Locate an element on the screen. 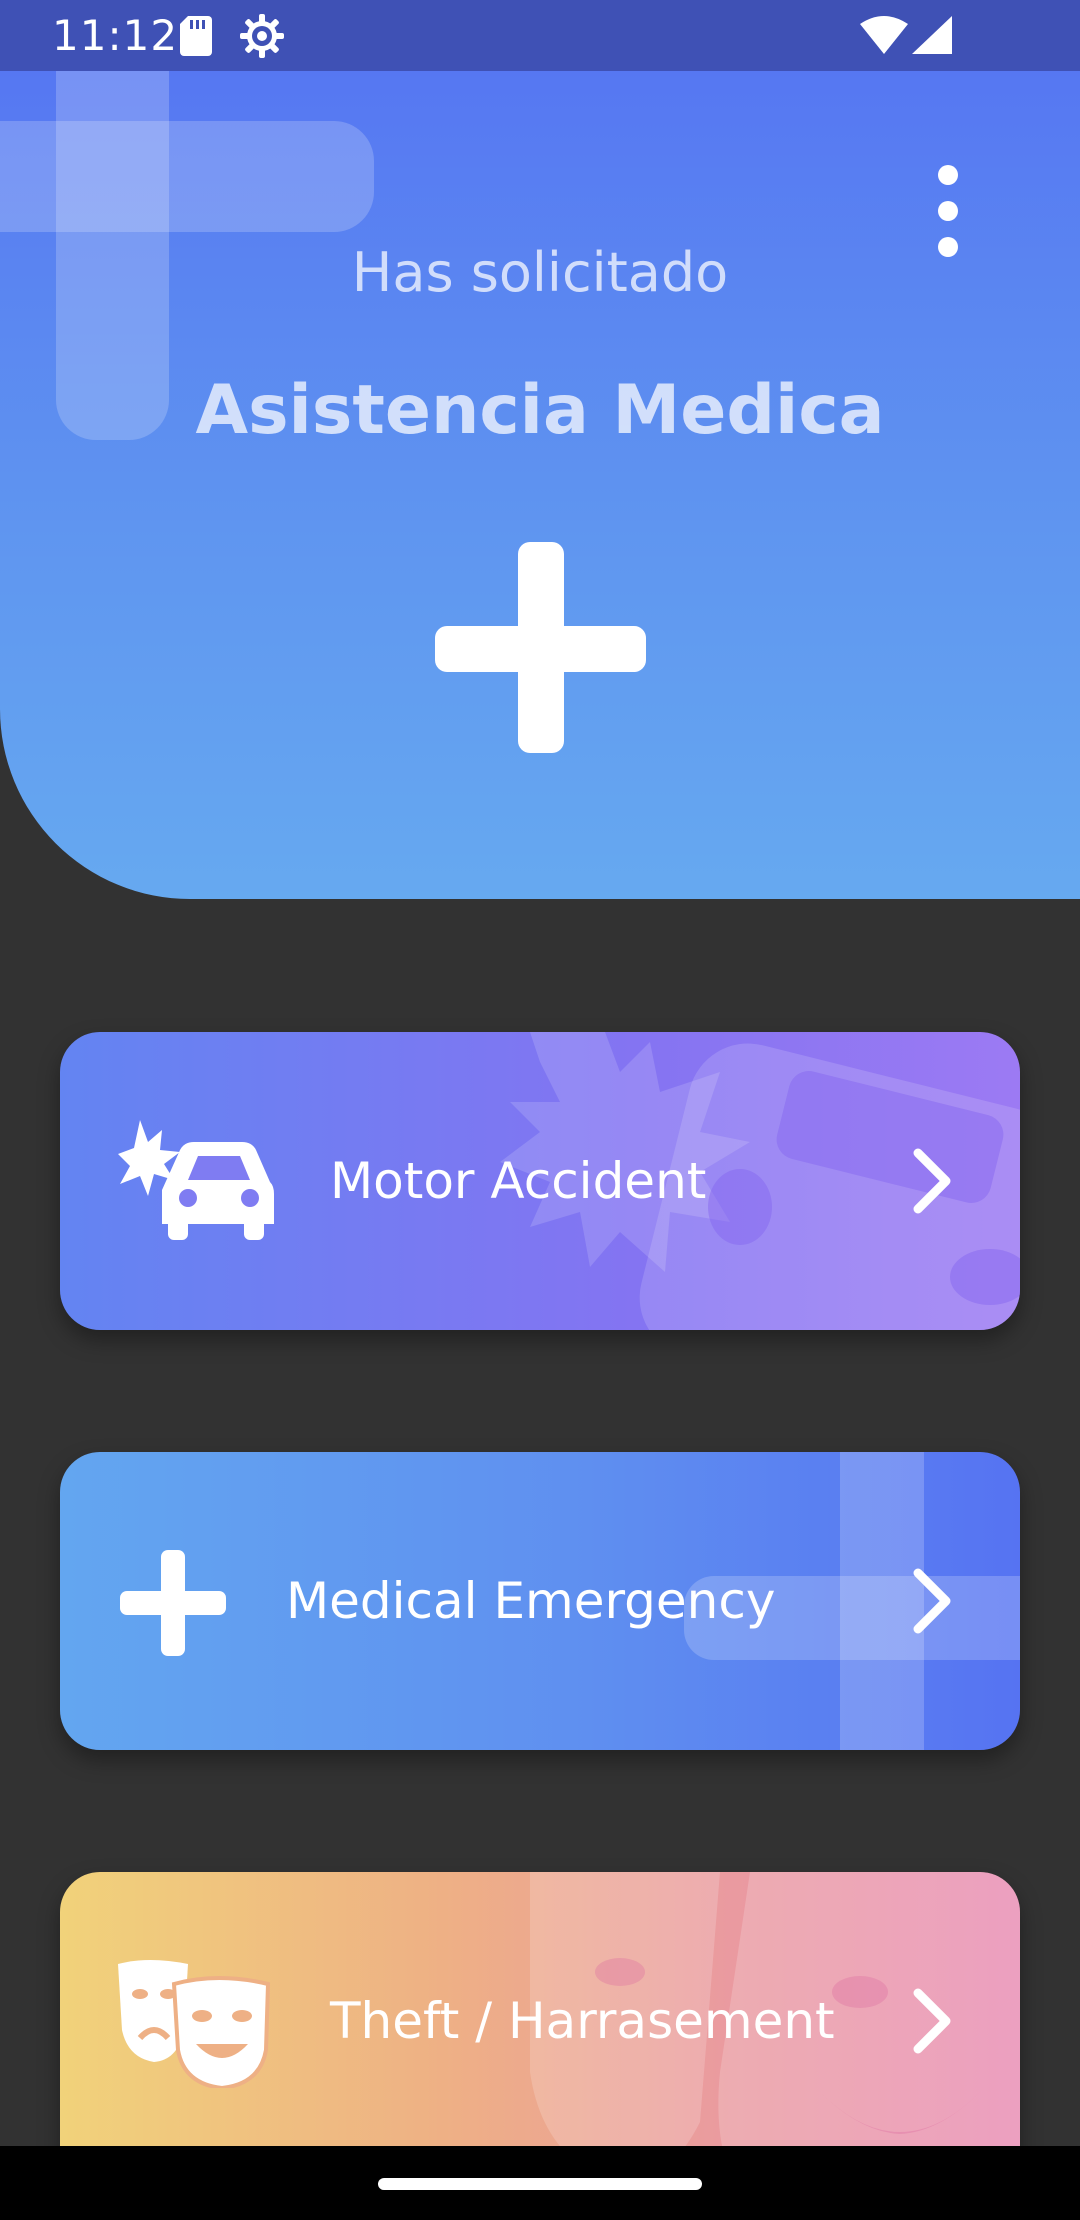 This screenshot has width=1080, height=2220. card-label-theft-harrasement: Theft / Harrasement is located at coordinates (582, 2021).